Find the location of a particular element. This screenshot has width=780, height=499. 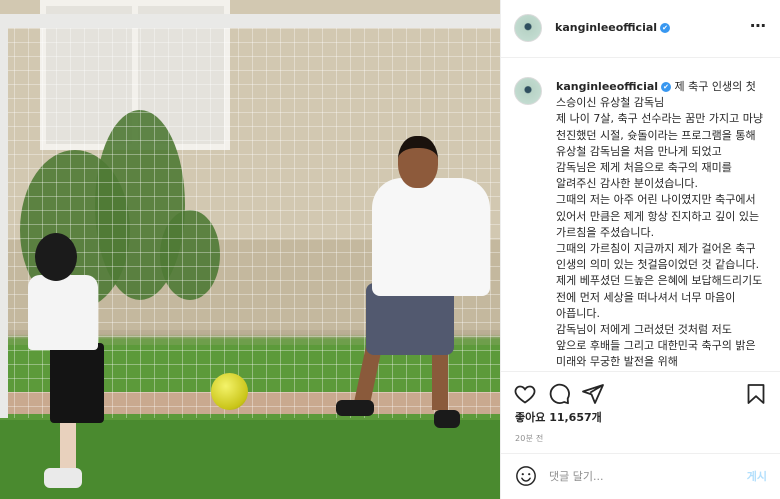

emoji-icon is located at coordinates (526, 476).